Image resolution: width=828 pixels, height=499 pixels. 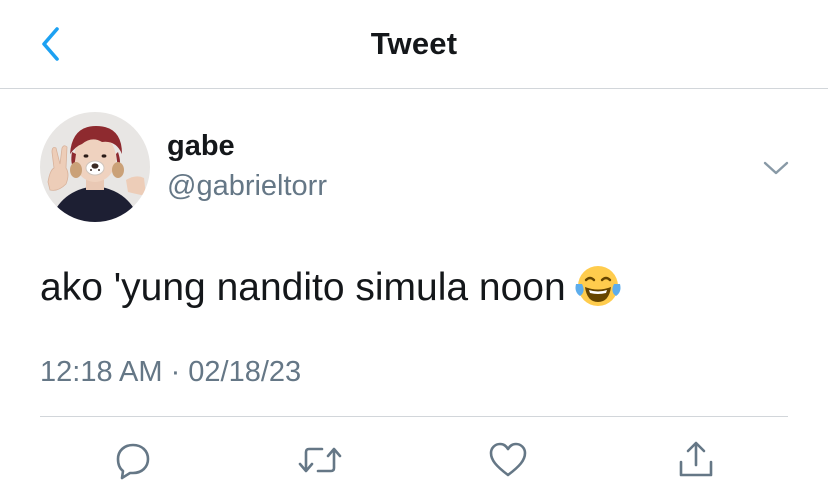 What do you see at coordinates (414, 416) in the screenshot?
I see `divider` at bounding box center [414, 416].